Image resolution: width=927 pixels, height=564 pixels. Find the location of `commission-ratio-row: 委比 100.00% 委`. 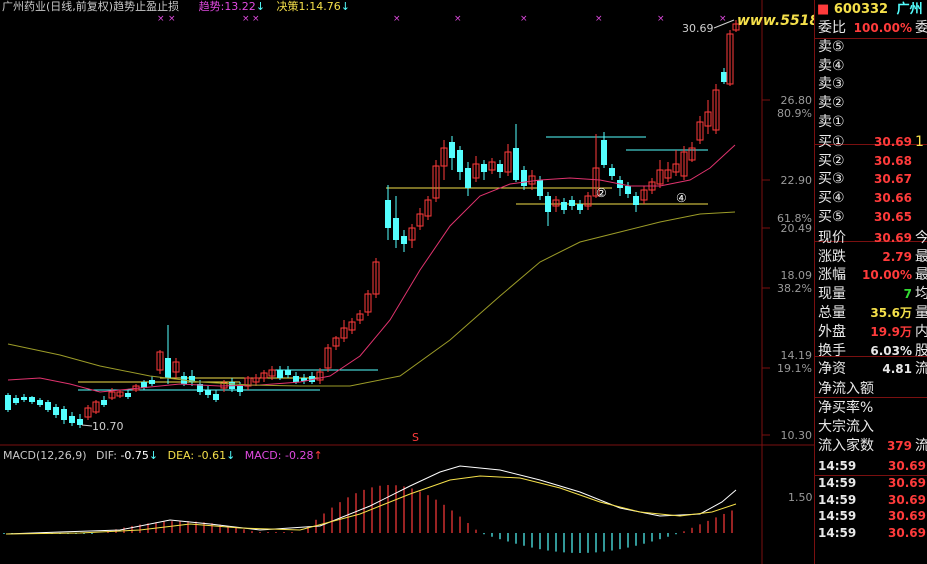

commission-ratio-row: 委比 100.00% 委 is located at coordinates (871, 28).